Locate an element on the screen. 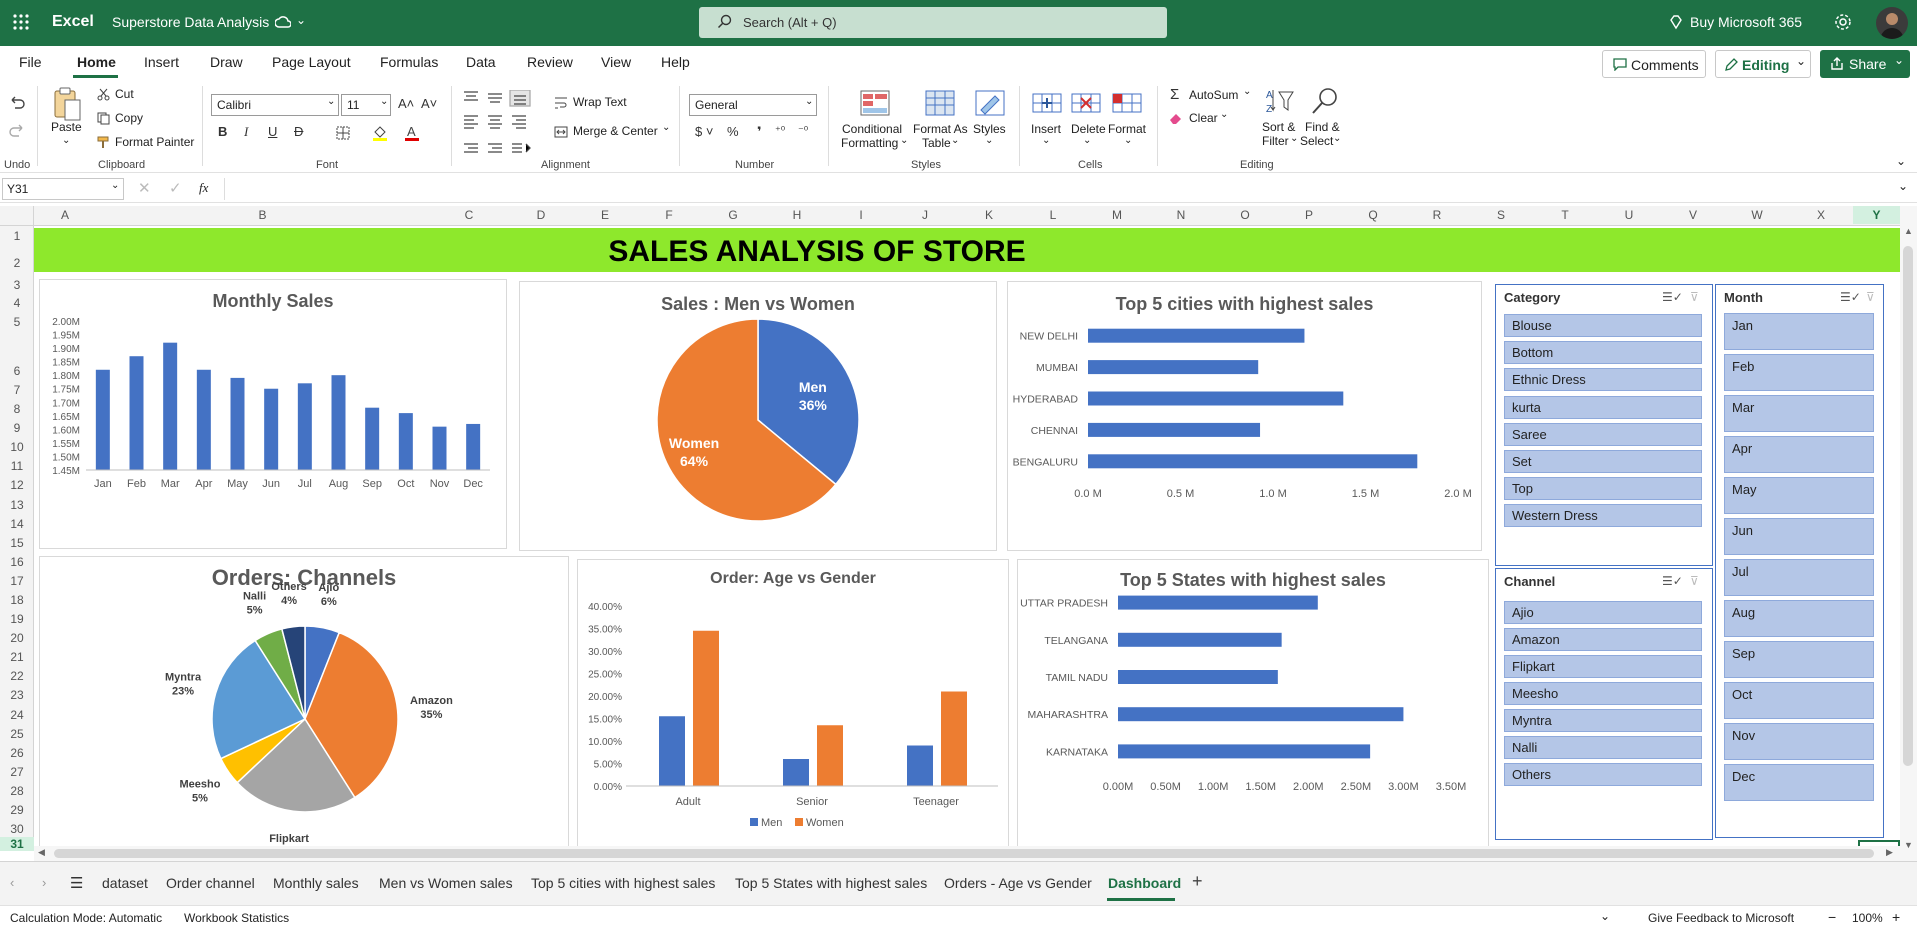 This screenshot has height=929, width=1917. column-header-selected: Y is located at coordinates (1876, 215).